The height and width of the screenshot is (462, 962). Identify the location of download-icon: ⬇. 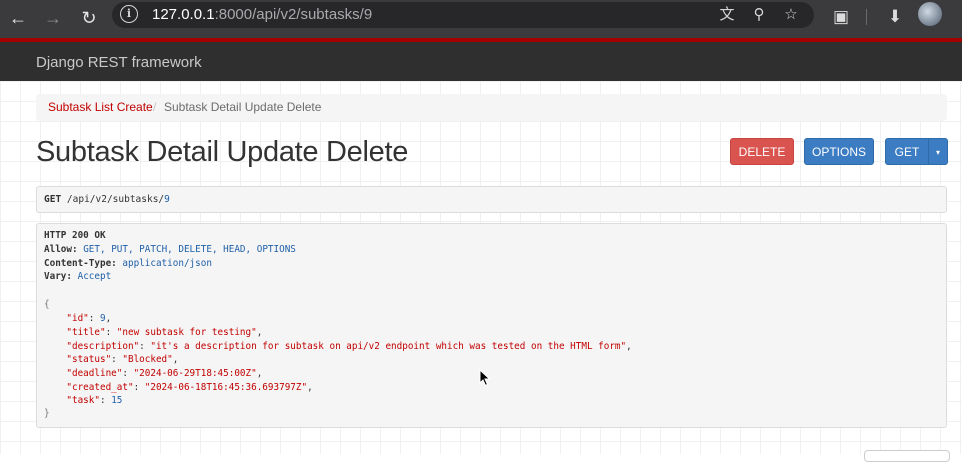
(895, 17).